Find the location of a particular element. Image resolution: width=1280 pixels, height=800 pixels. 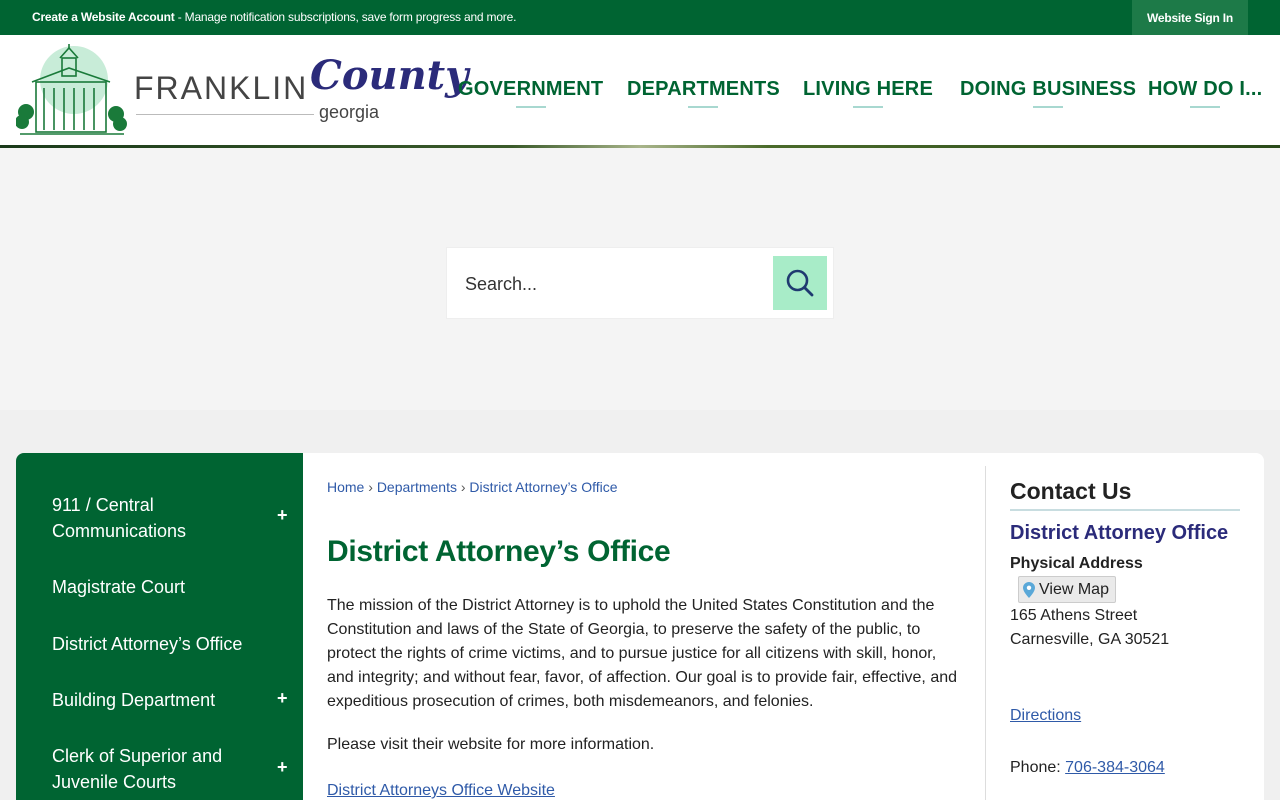

sidebar-item-label: Building Department is located at coordinates (134, 700).